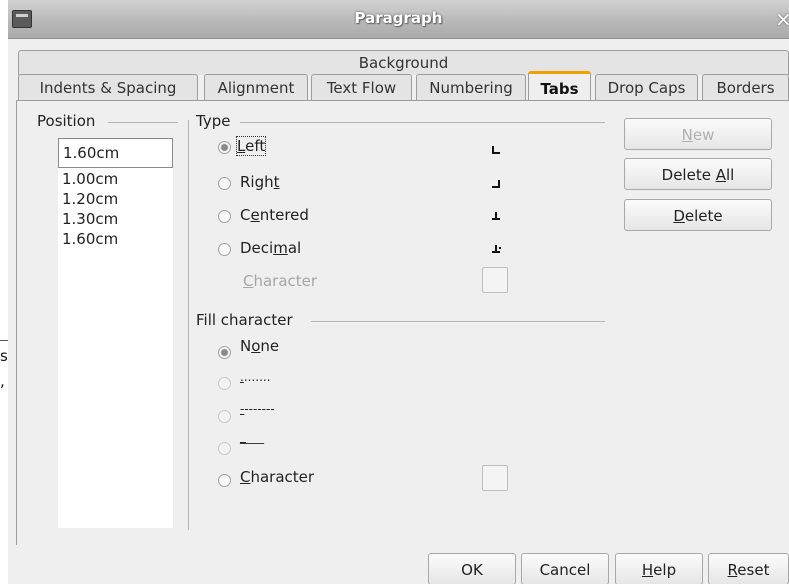  Describe the element at coordinates (403, 62) in the screenshot. I see `tab-background: Background` at that location.